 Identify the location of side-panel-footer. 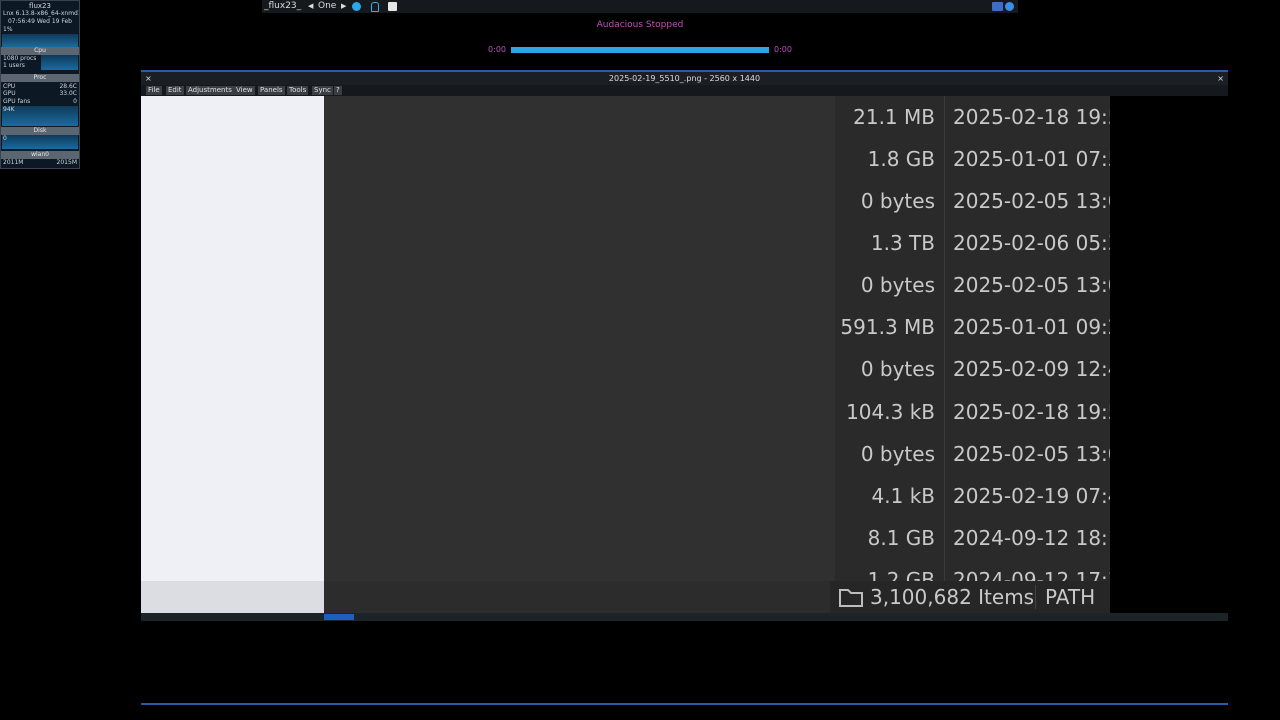
(232, 597).